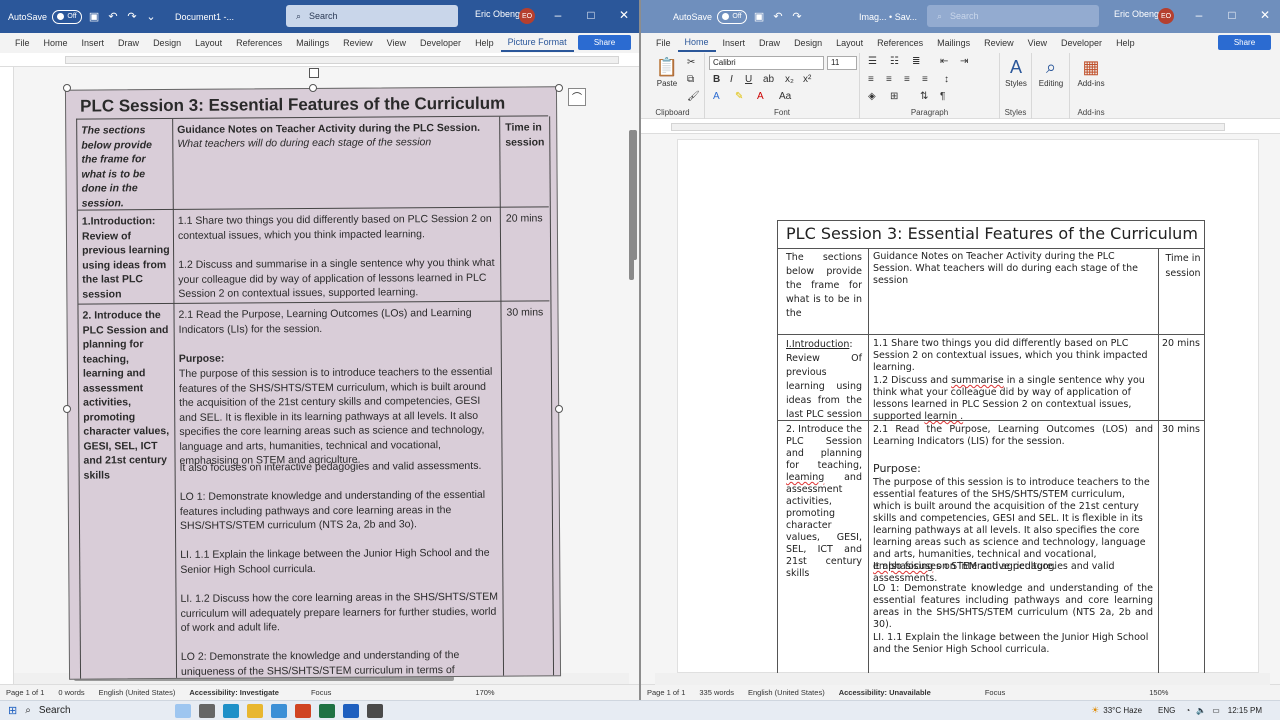 The image size is (1280, 720). Describe the element at coordinates (302, 710) in the screenshot. I see `powerpoint-icon` at that location.